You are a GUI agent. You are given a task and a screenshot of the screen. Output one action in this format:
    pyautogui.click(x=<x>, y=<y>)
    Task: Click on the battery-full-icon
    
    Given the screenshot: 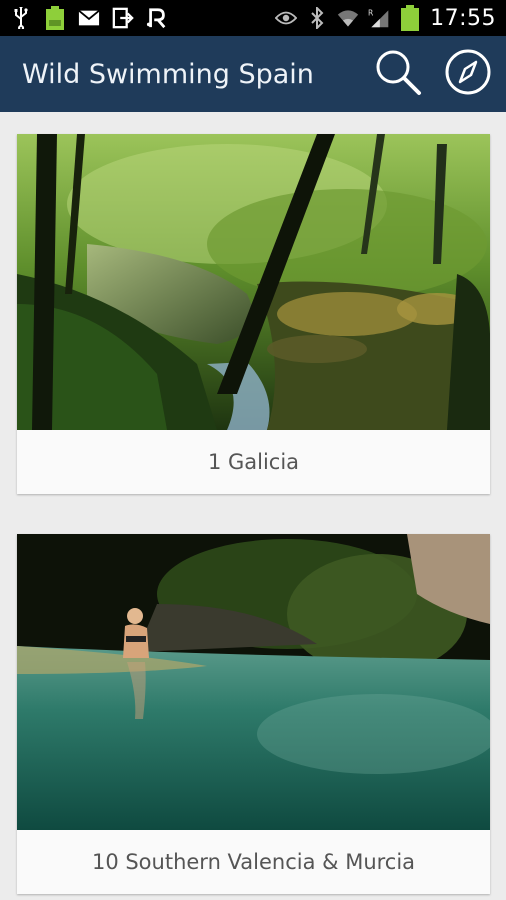 What is the action you would take?
    pyautogui.click(x=55, y=18)
    